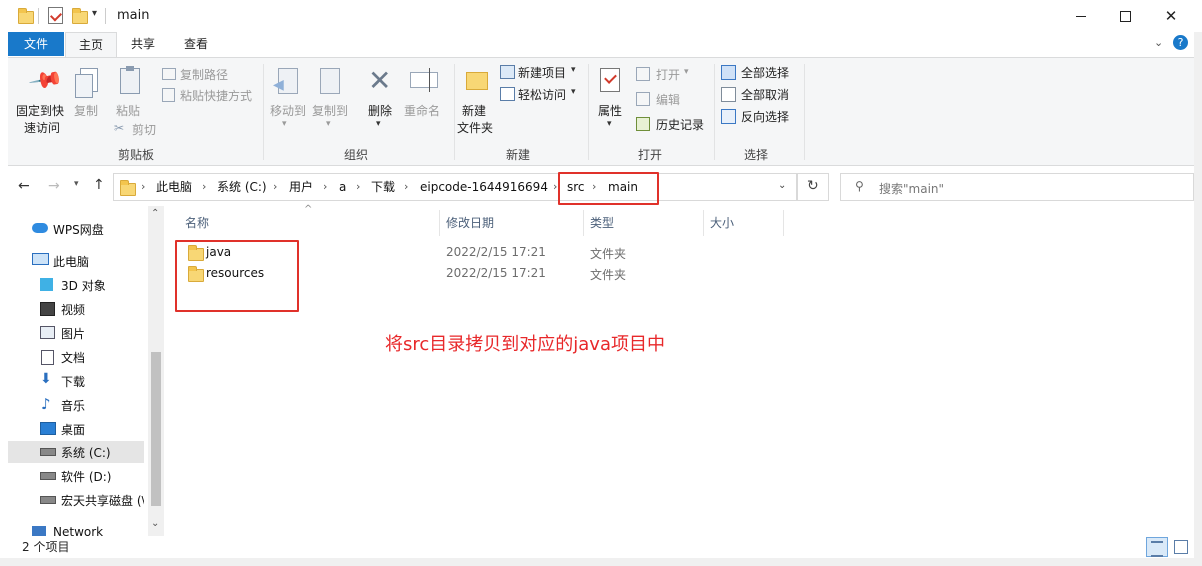 The image size is (1202, 566). What do you see at coordinates (588, 112) in the screenshot?
I see `group-separator` at bounding box center [588, 112].